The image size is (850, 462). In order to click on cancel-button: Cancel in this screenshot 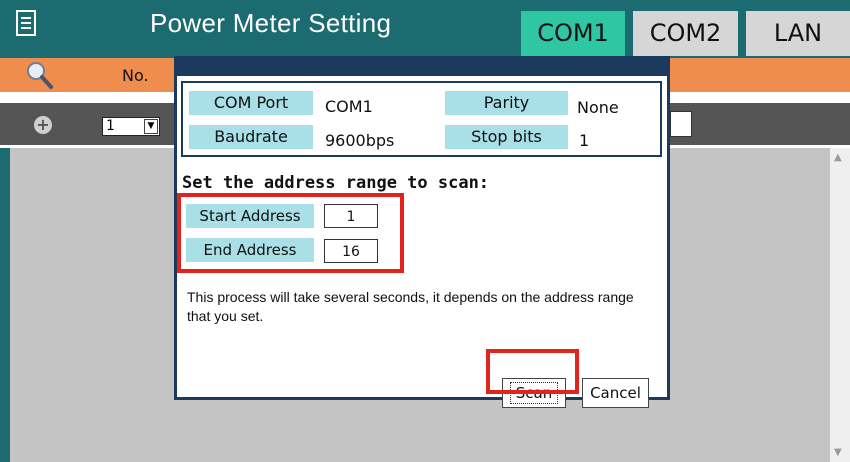, I will do `click(615, 393)`.